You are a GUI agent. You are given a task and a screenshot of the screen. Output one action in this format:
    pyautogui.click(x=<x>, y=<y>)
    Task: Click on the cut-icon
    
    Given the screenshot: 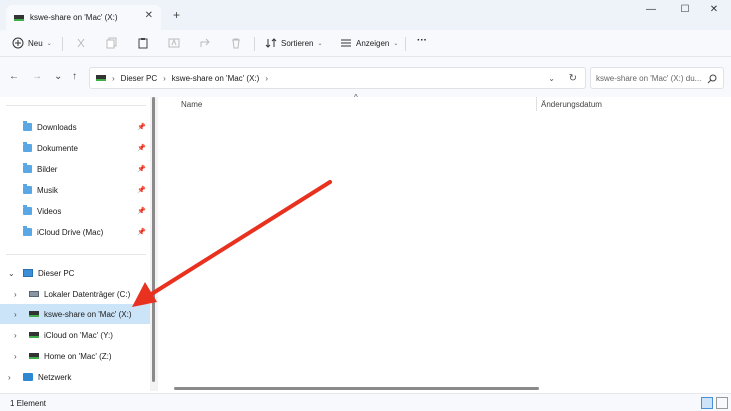 What is the action you would take?
    pyautogui.click(x=81, y=43)
    